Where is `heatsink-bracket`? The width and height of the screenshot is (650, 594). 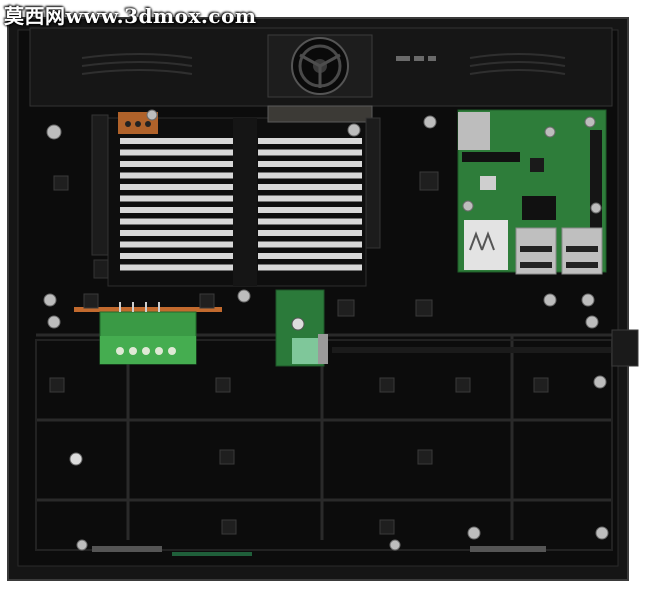 heatsink-bracket is located at coordinates (320, 114).